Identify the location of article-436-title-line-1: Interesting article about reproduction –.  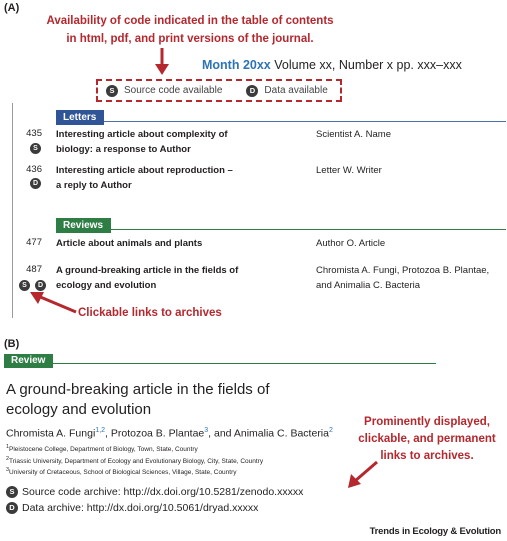
(144, 170).